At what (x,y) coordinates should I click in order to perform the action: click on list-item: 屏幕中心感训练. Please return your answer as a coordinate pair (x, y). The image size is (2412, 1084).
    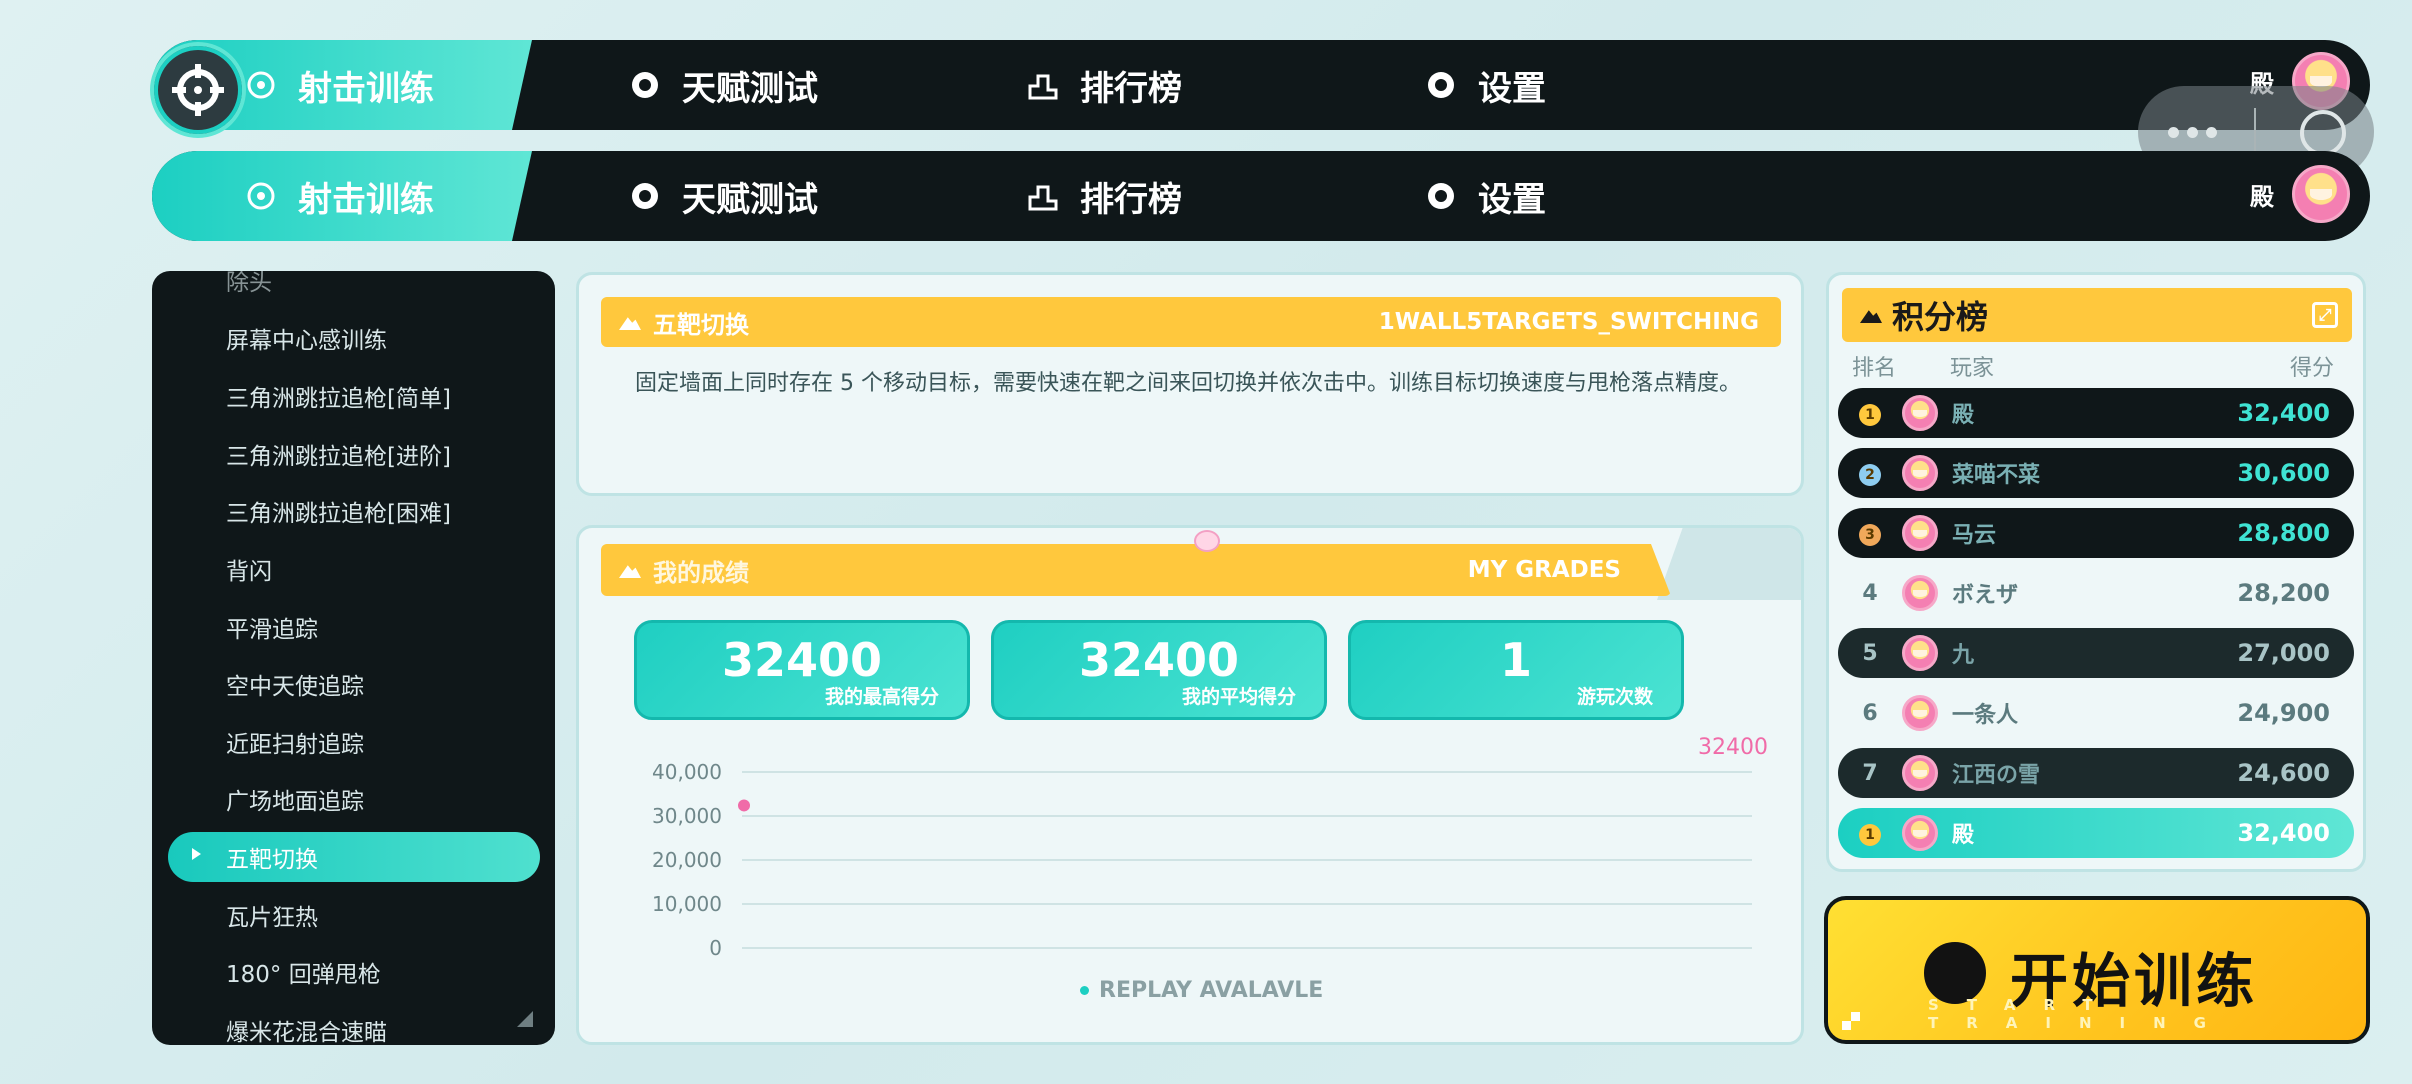
    Looking at the image, I should click on (306, 338).